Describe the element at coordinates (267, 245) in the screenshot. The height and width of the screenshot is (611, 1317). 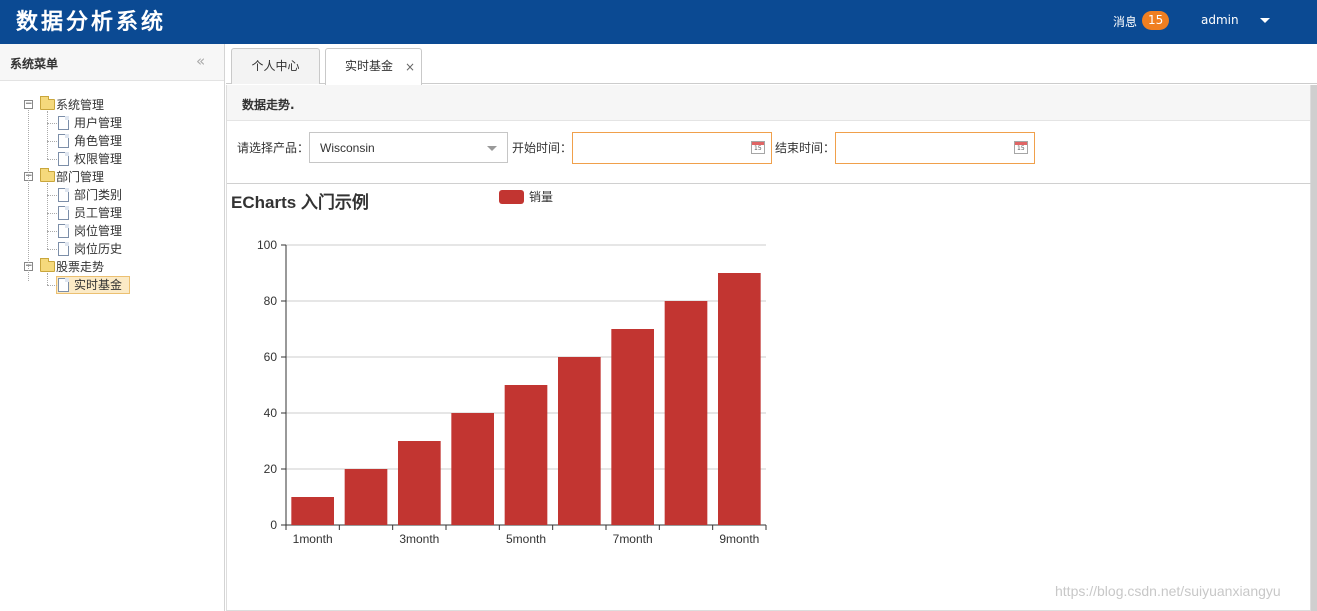
I see `y-tick-label: 100` at that location.